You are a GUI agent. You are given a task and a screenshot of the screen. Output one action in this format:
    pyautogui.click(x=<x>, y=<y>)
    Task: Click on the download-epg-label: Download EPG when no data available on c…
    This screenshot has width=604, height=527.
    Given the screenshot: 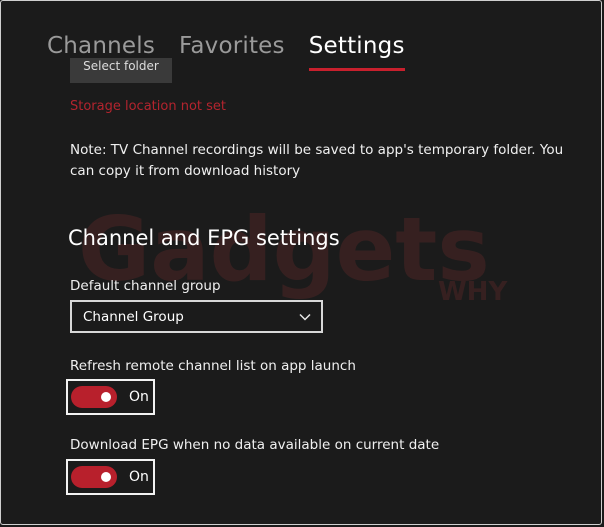 What is the action you would take?
    pyautogui.click(x=255, y=445)
    